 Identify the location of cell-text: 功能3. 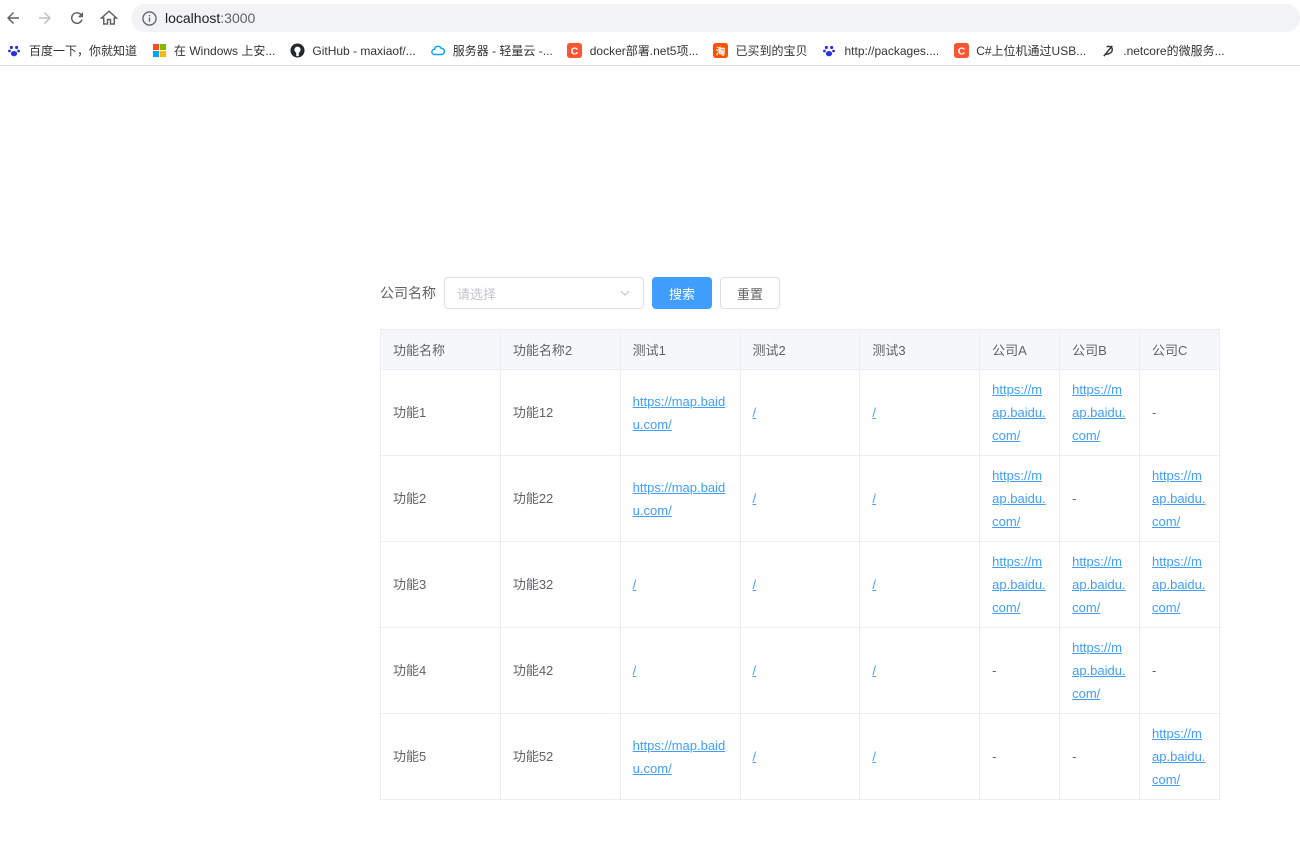
(410, 584).